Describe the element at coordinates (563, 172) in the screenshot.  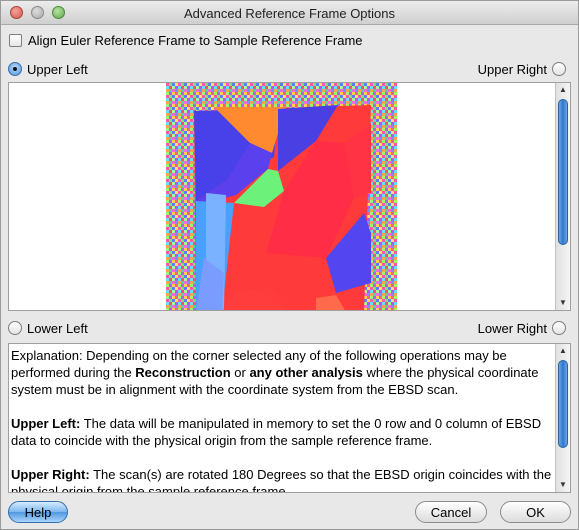
I see `image-scroll-thumb` at that location.